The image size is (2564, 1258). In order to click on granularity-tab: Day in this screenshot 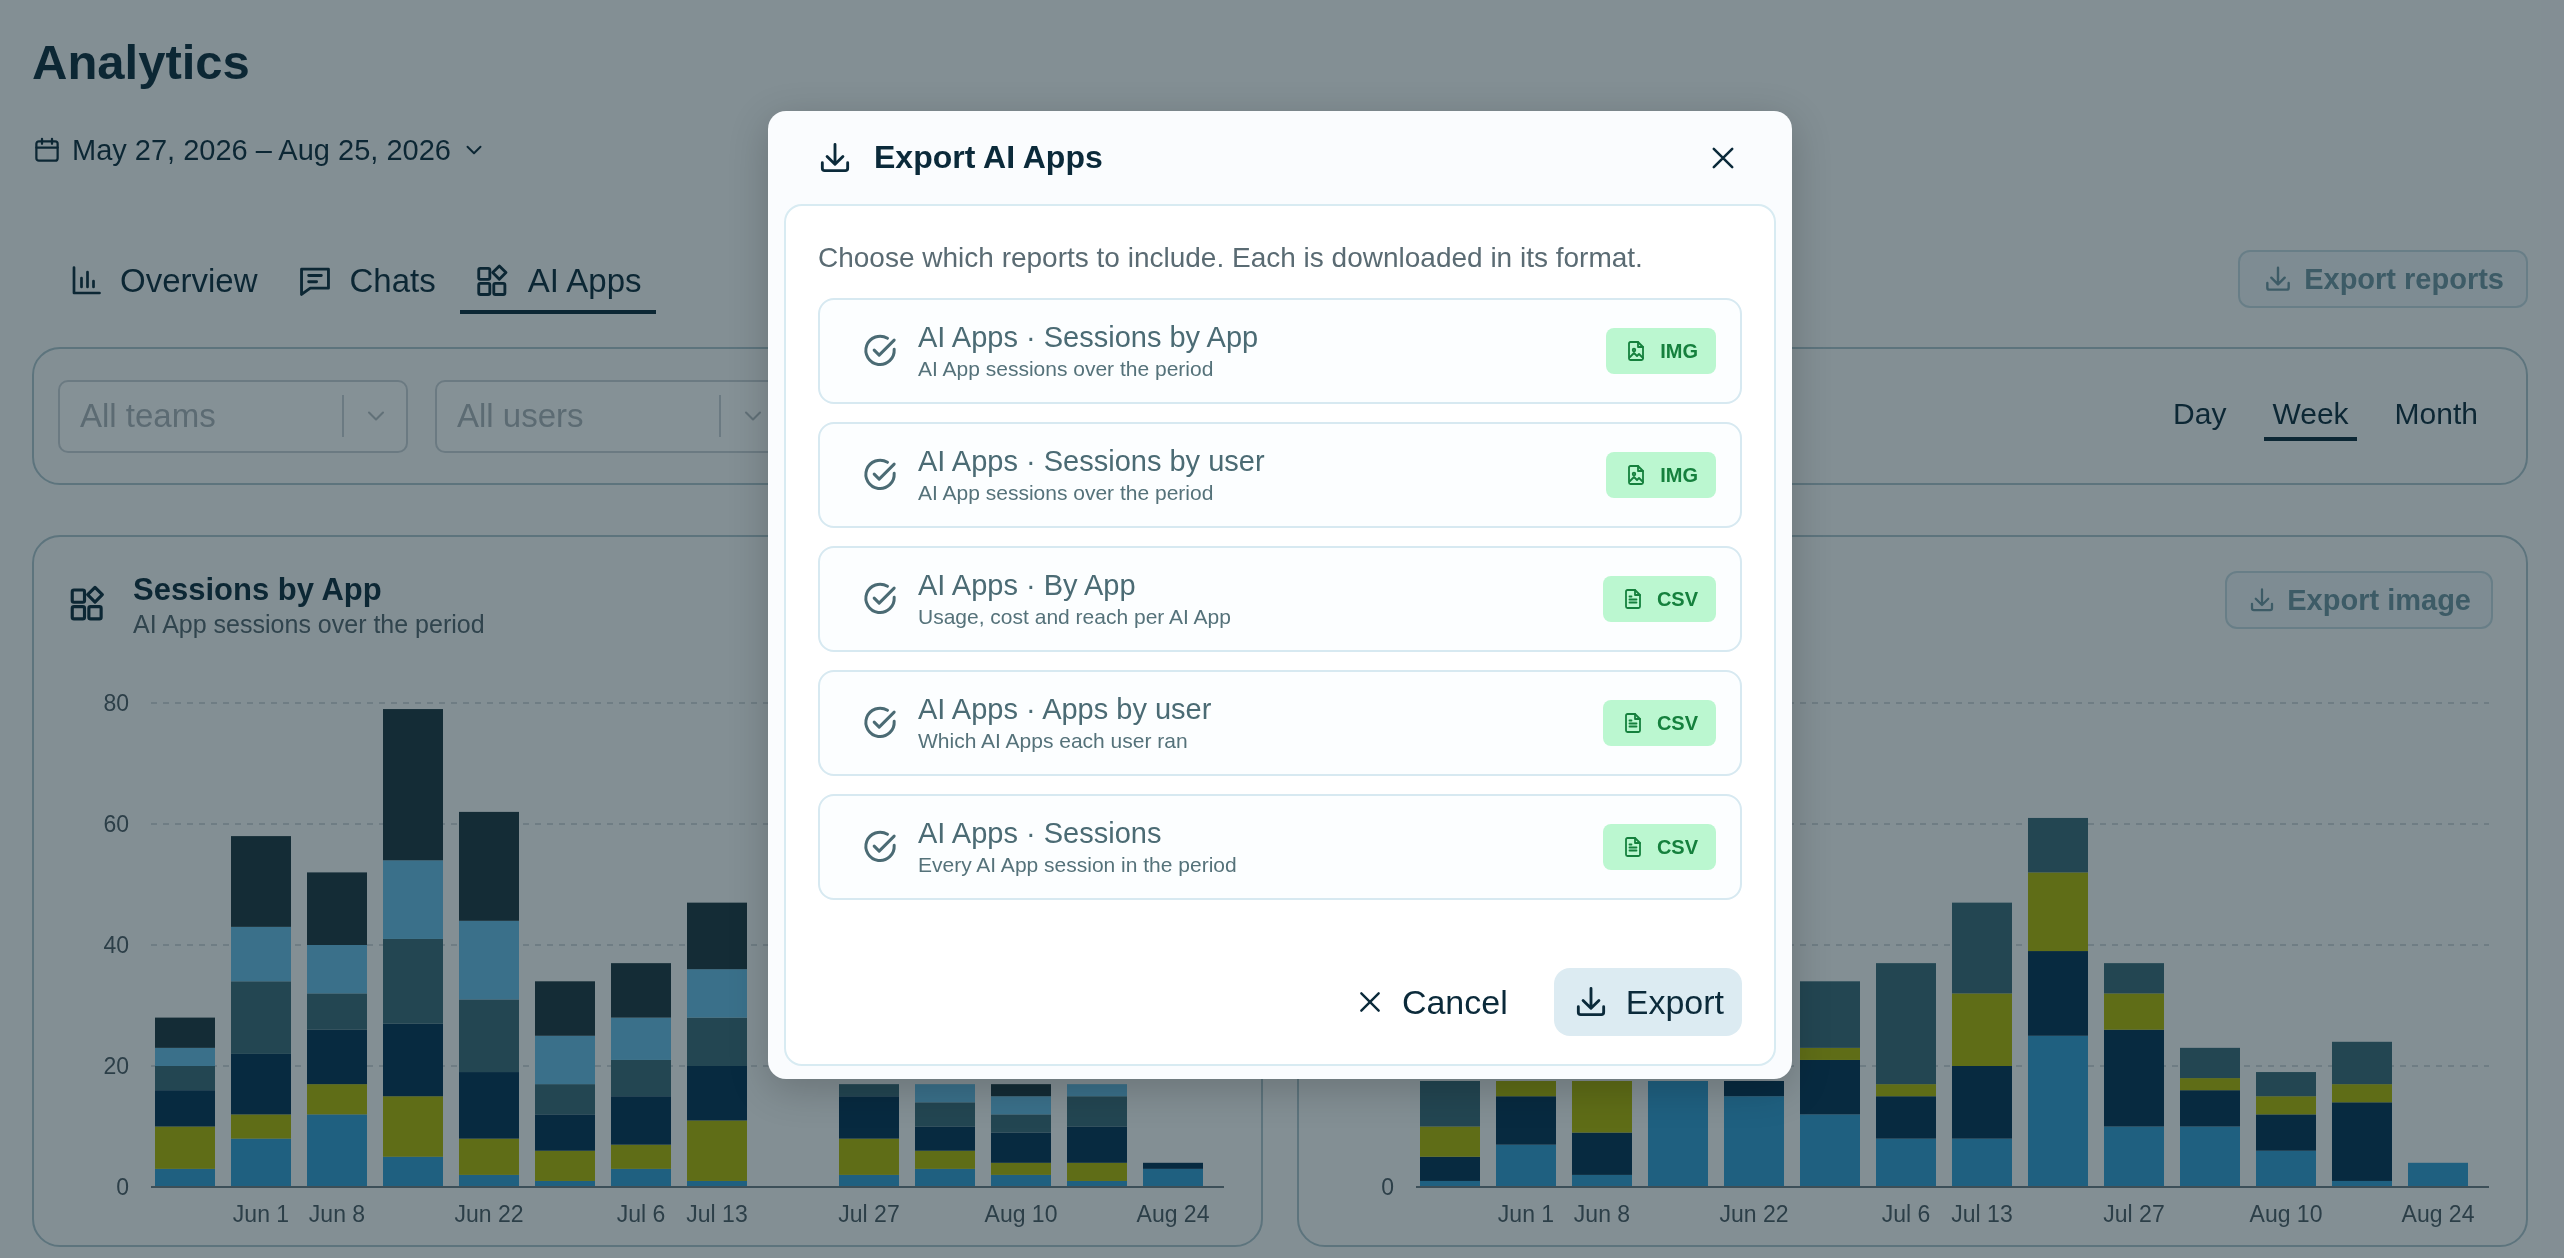, I will do `click(2200, 416)`.